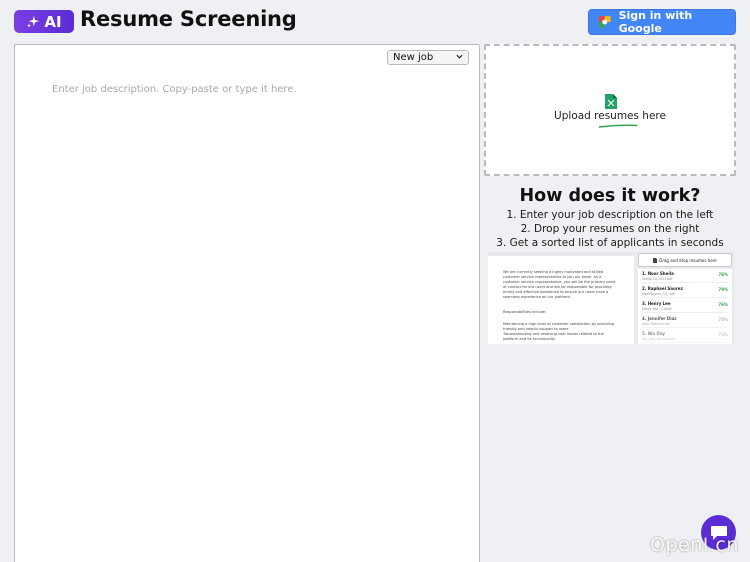  Describe the element at coordinates (655, 260) in the screenshot. I see `file-icon` at that location.